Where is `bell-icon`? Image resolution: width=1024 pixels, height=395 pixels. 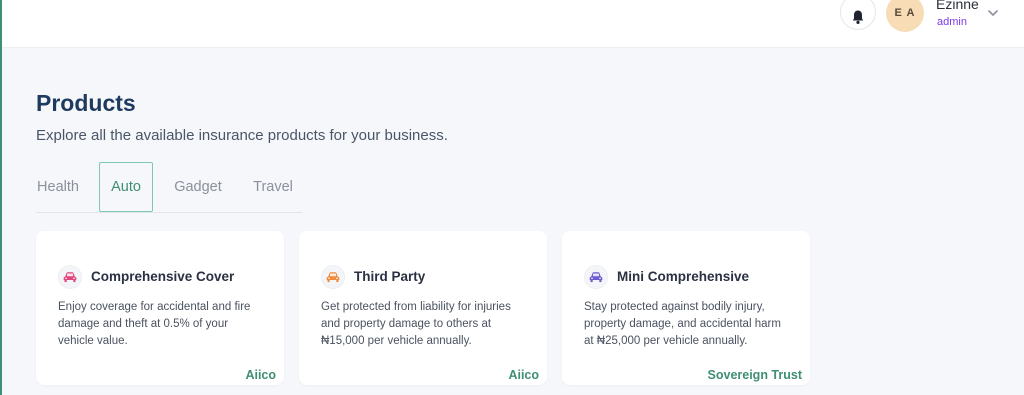 bell-icon is located at coordinates (858, 17).